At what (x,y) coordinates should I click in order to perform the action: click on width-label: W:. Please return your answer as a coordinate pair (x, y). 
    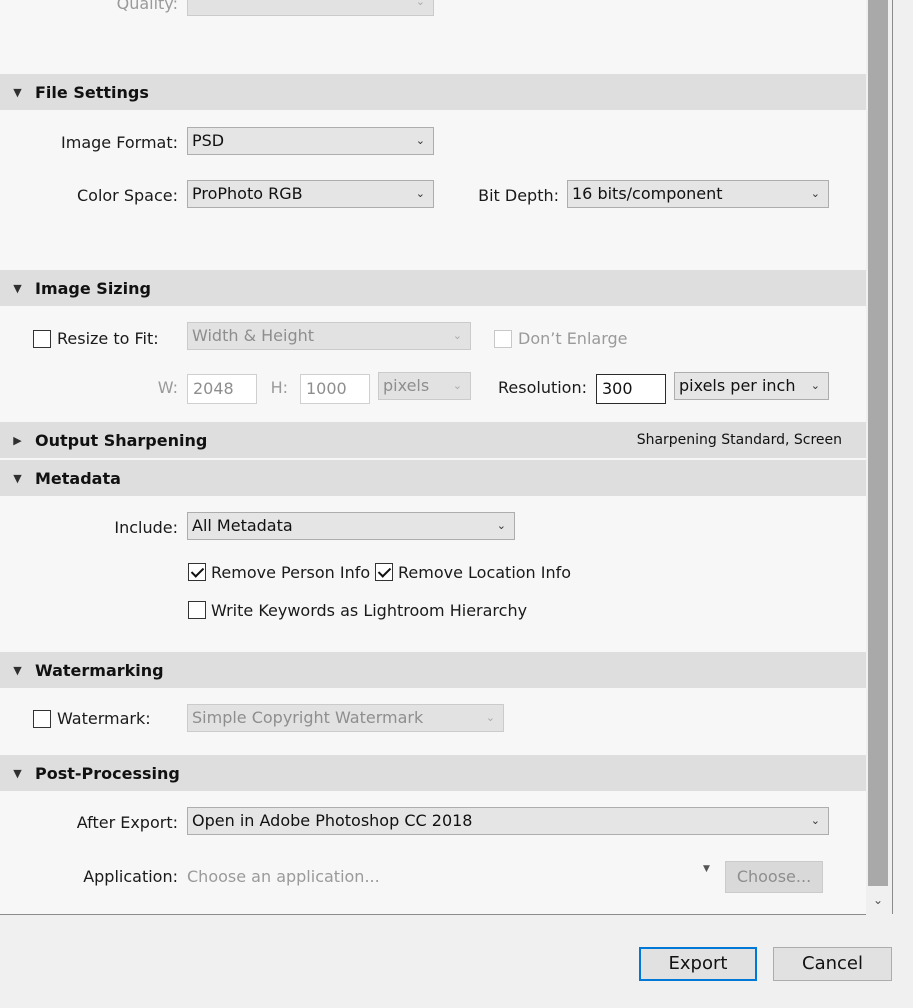
    Looking at the image, I should click on (167, 387).